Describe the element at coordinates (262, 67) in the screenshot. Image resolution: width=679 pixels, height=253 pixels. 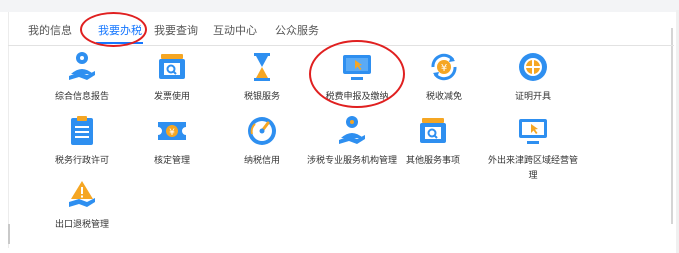
I see `hourglass-icon` at that location.